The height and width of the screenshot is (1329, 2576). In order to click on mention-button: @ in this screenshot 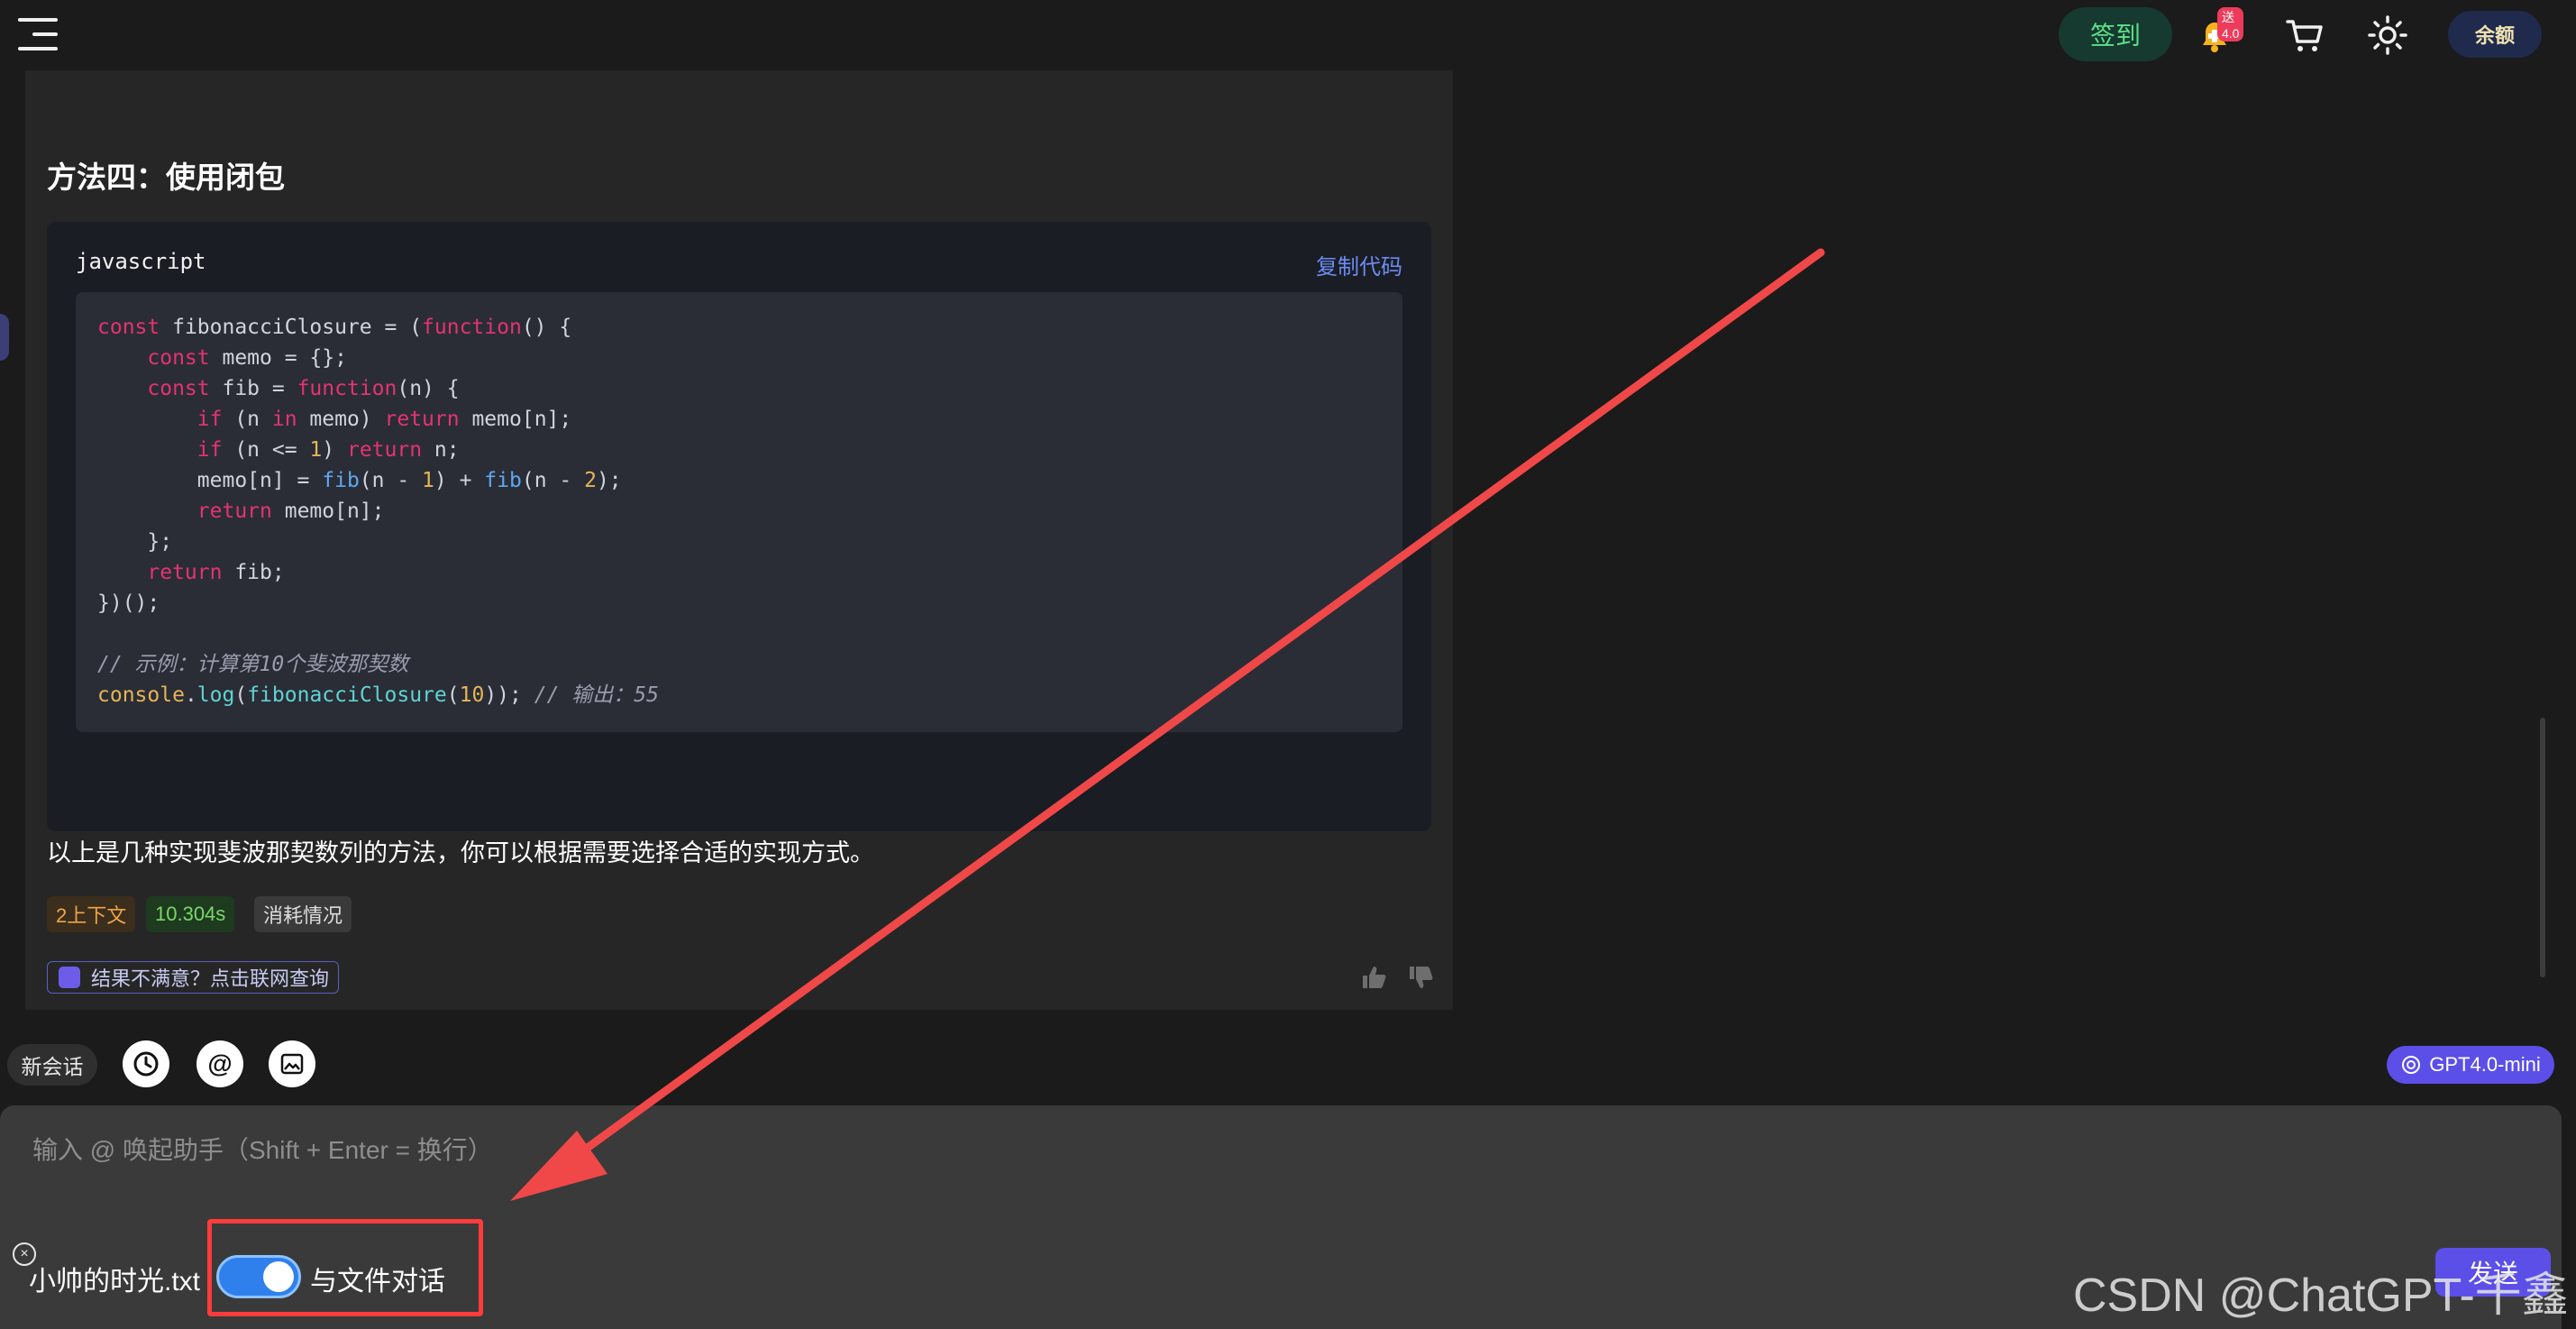, I will do `click(219, 1063)`.